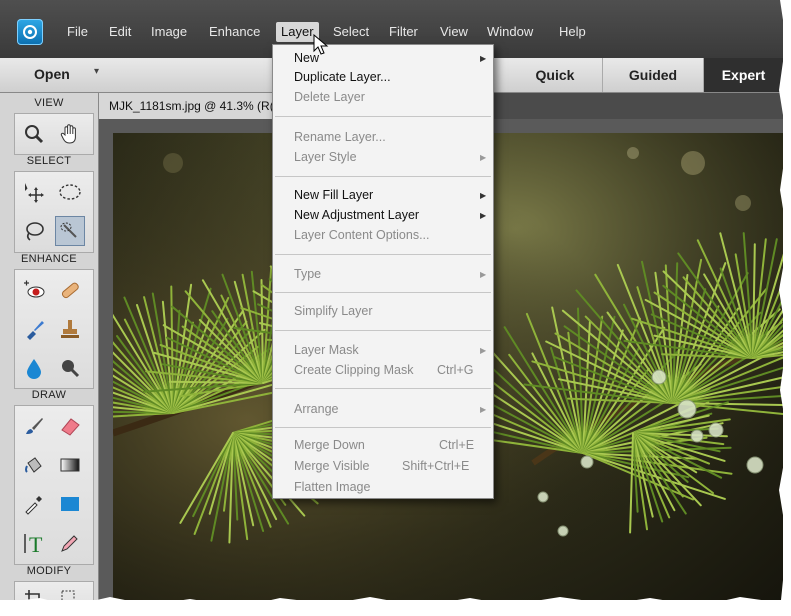 This screenshot has width=791, height=616. I want to click on elements-logo-icon, so click(30, 32).